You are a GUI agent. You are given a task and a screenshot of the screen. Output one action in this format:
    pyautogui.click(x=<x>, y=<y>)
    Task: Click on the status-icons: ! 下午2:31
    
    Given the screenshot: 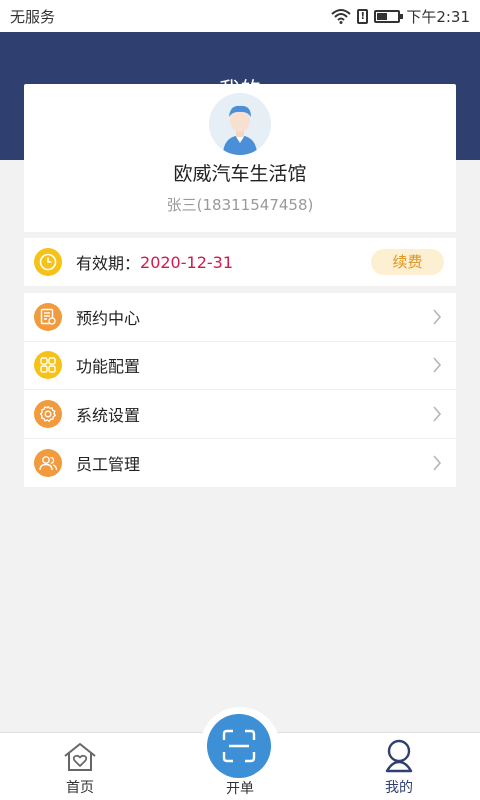 What is the action you would take?
    pyautogui.click(x=400, y=16)
    